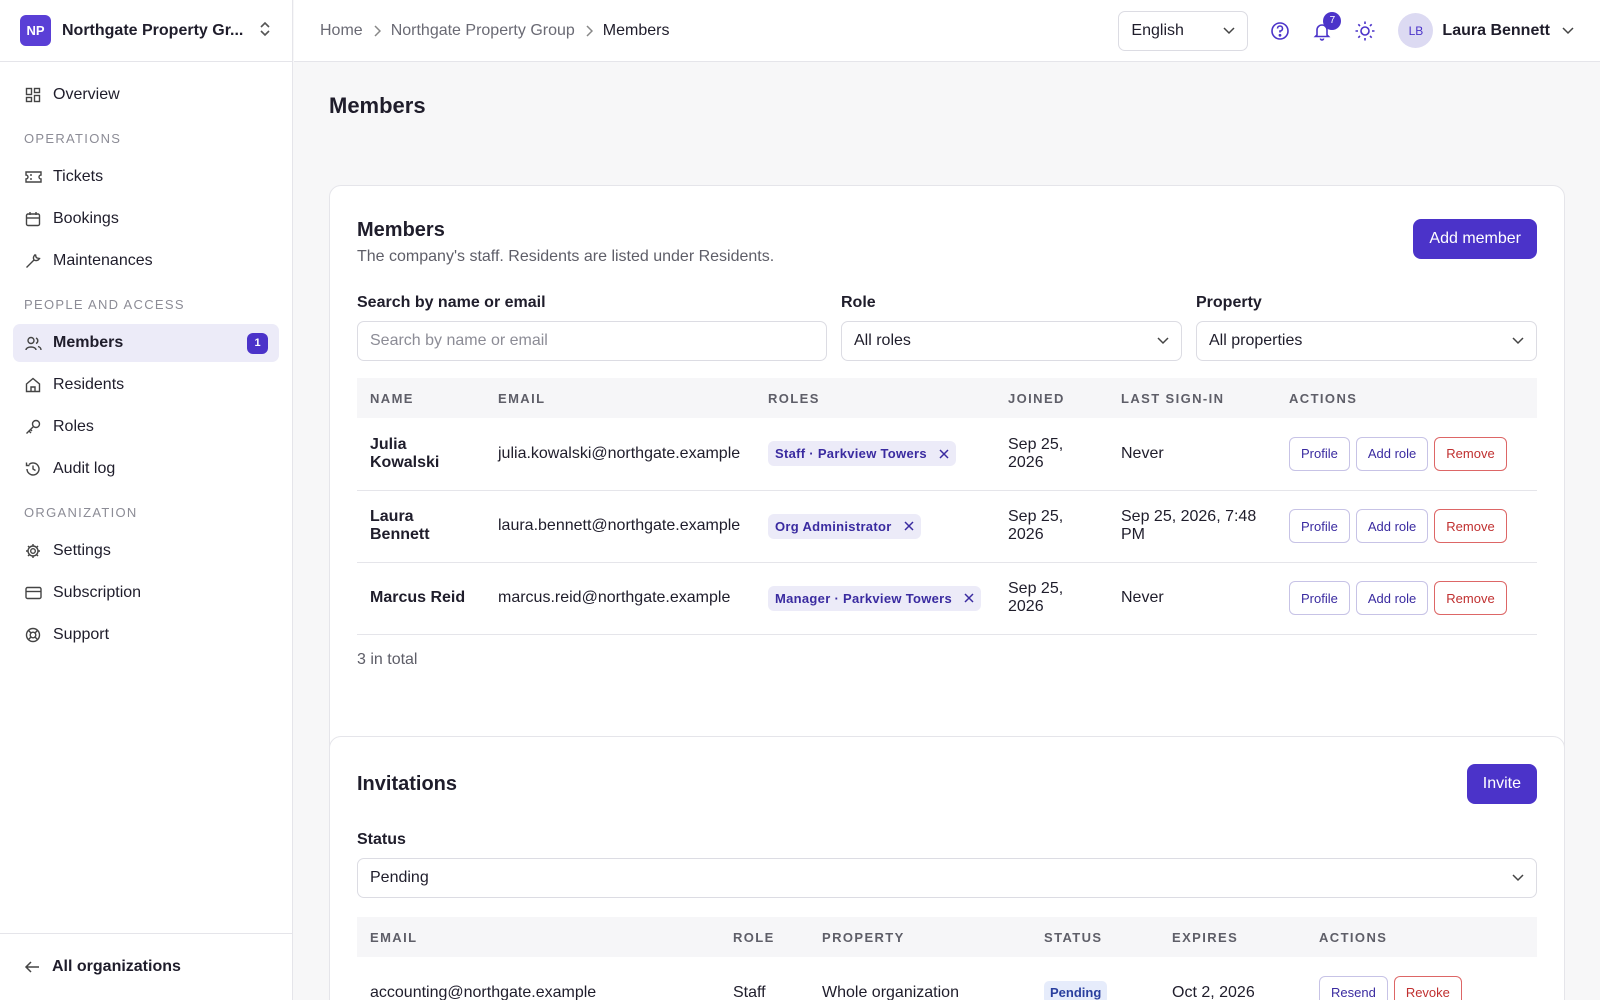  I want to click on column-header: LAST SIGN-IN, so click(1173, 398).